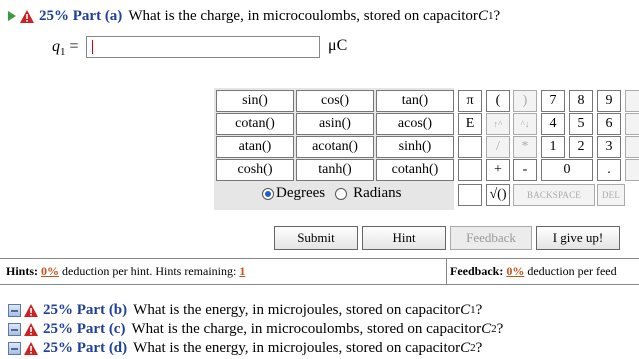 Image resolution: width=639 pixels, height=359 pixels. I want to click on key-2: 2, so click(581, 147).